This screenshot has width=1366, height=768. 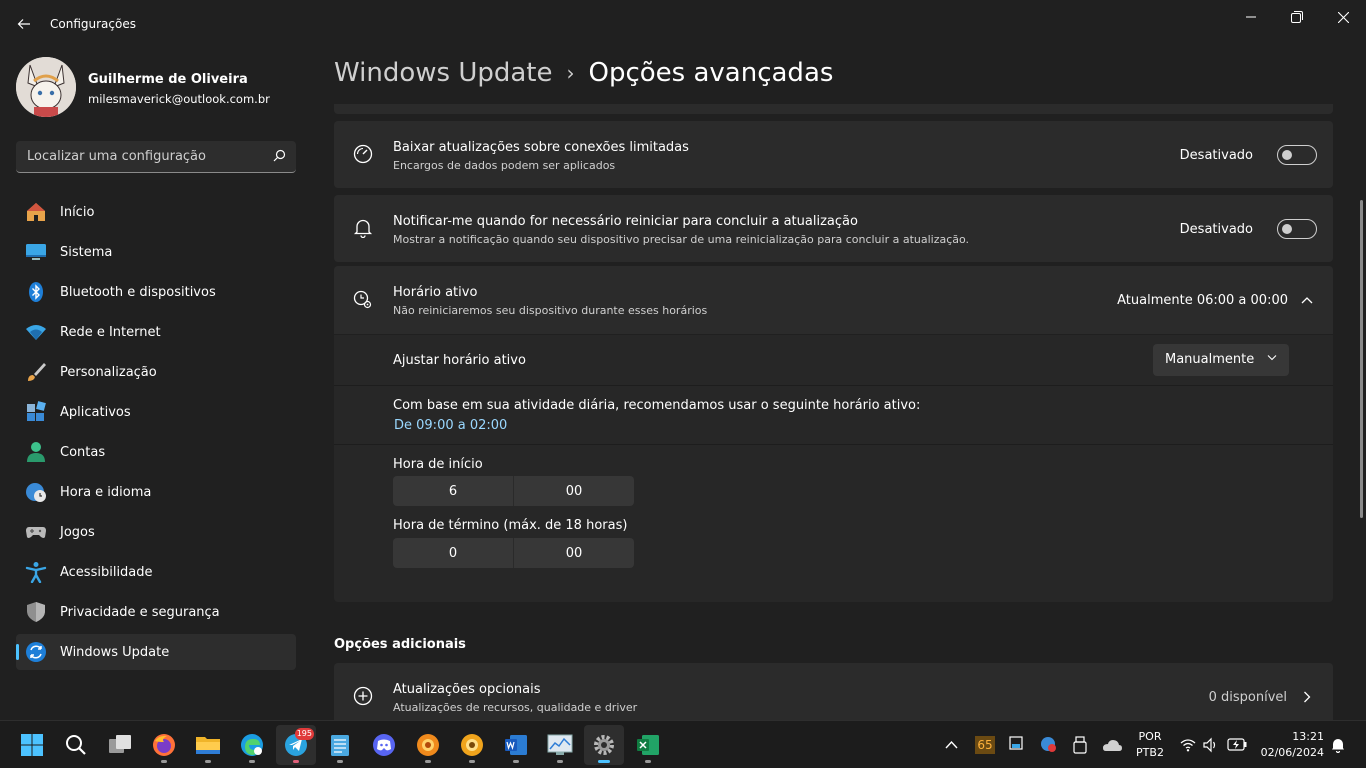 I want to click on recommendation-link: De 09:00 a 02:00, so click(x=450, y=425).